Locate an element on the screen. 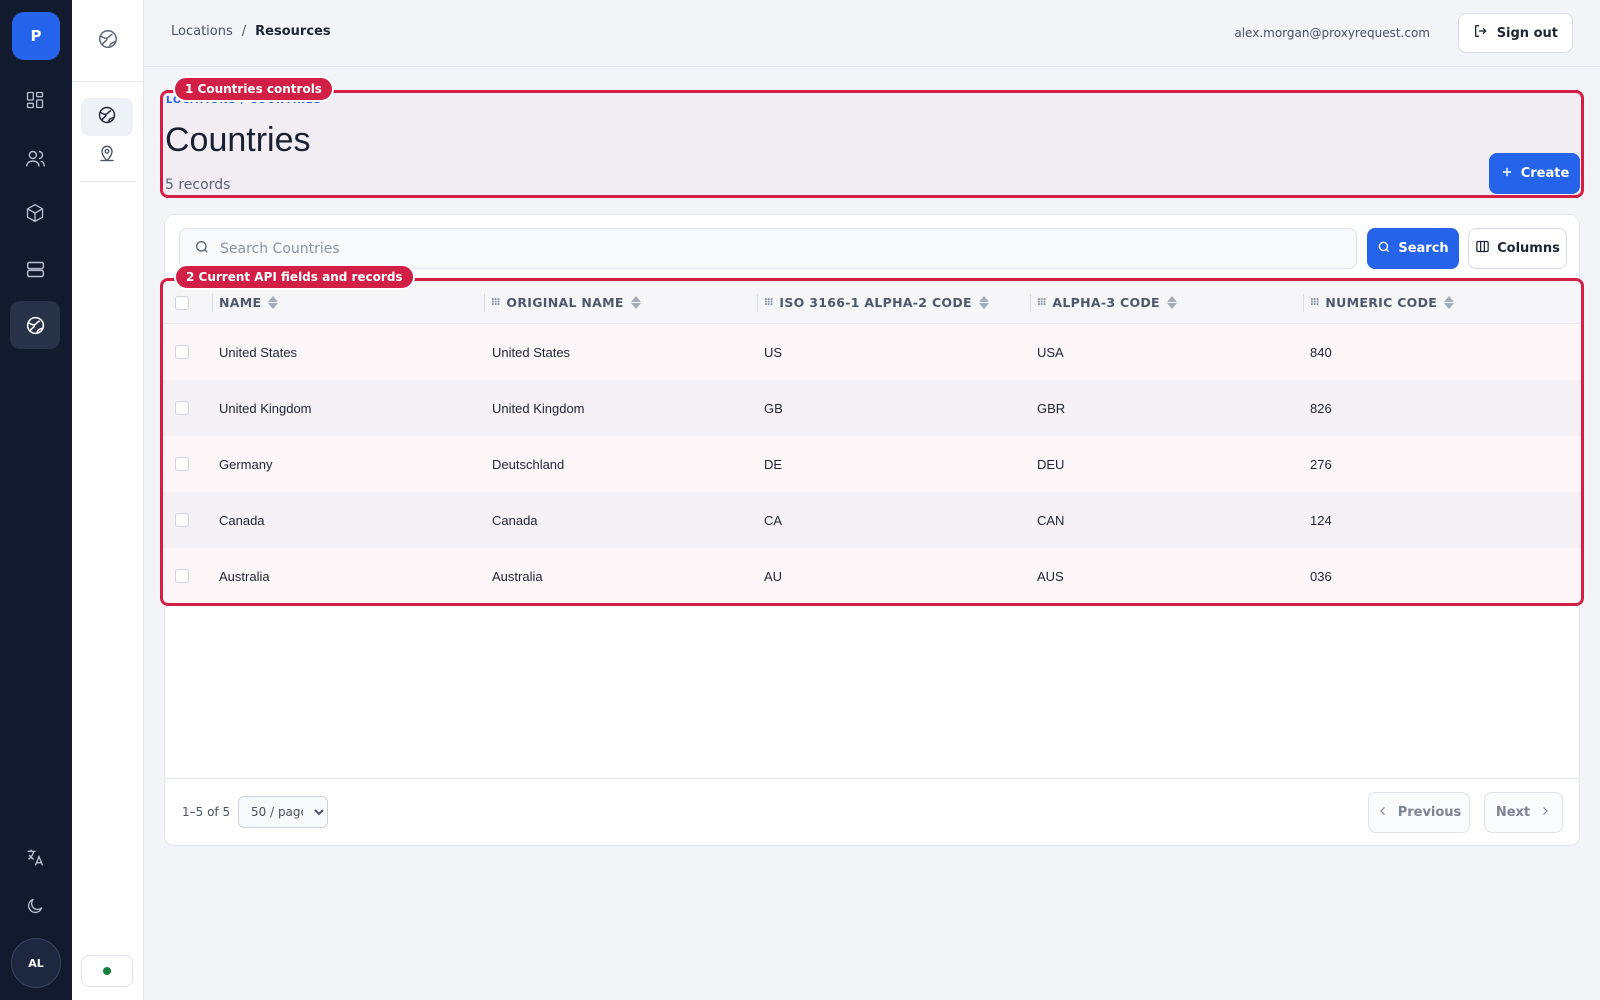  cell-name: United States is located at coordinates (258, 352).